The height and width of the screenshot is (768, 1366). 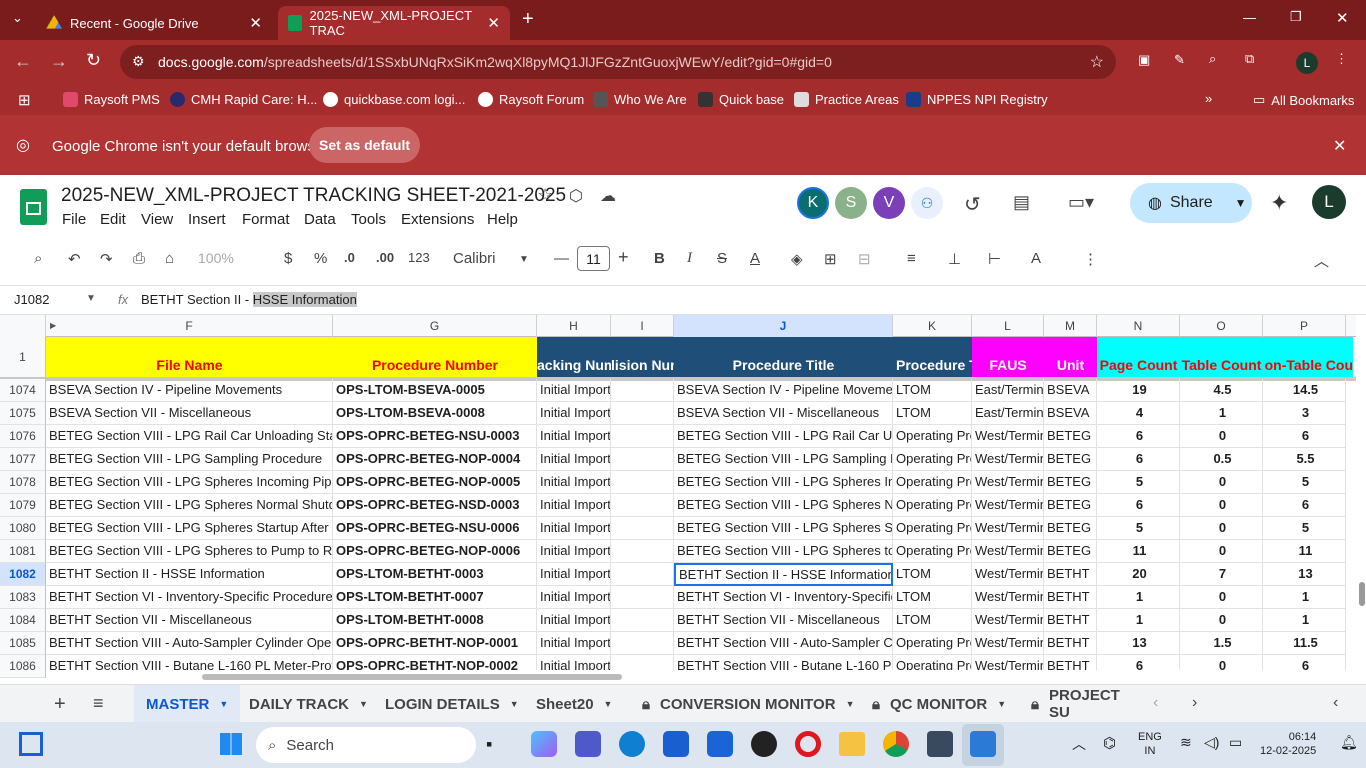 I want to click on cell-K: Operating Procedure, so click(x=932, y=551).